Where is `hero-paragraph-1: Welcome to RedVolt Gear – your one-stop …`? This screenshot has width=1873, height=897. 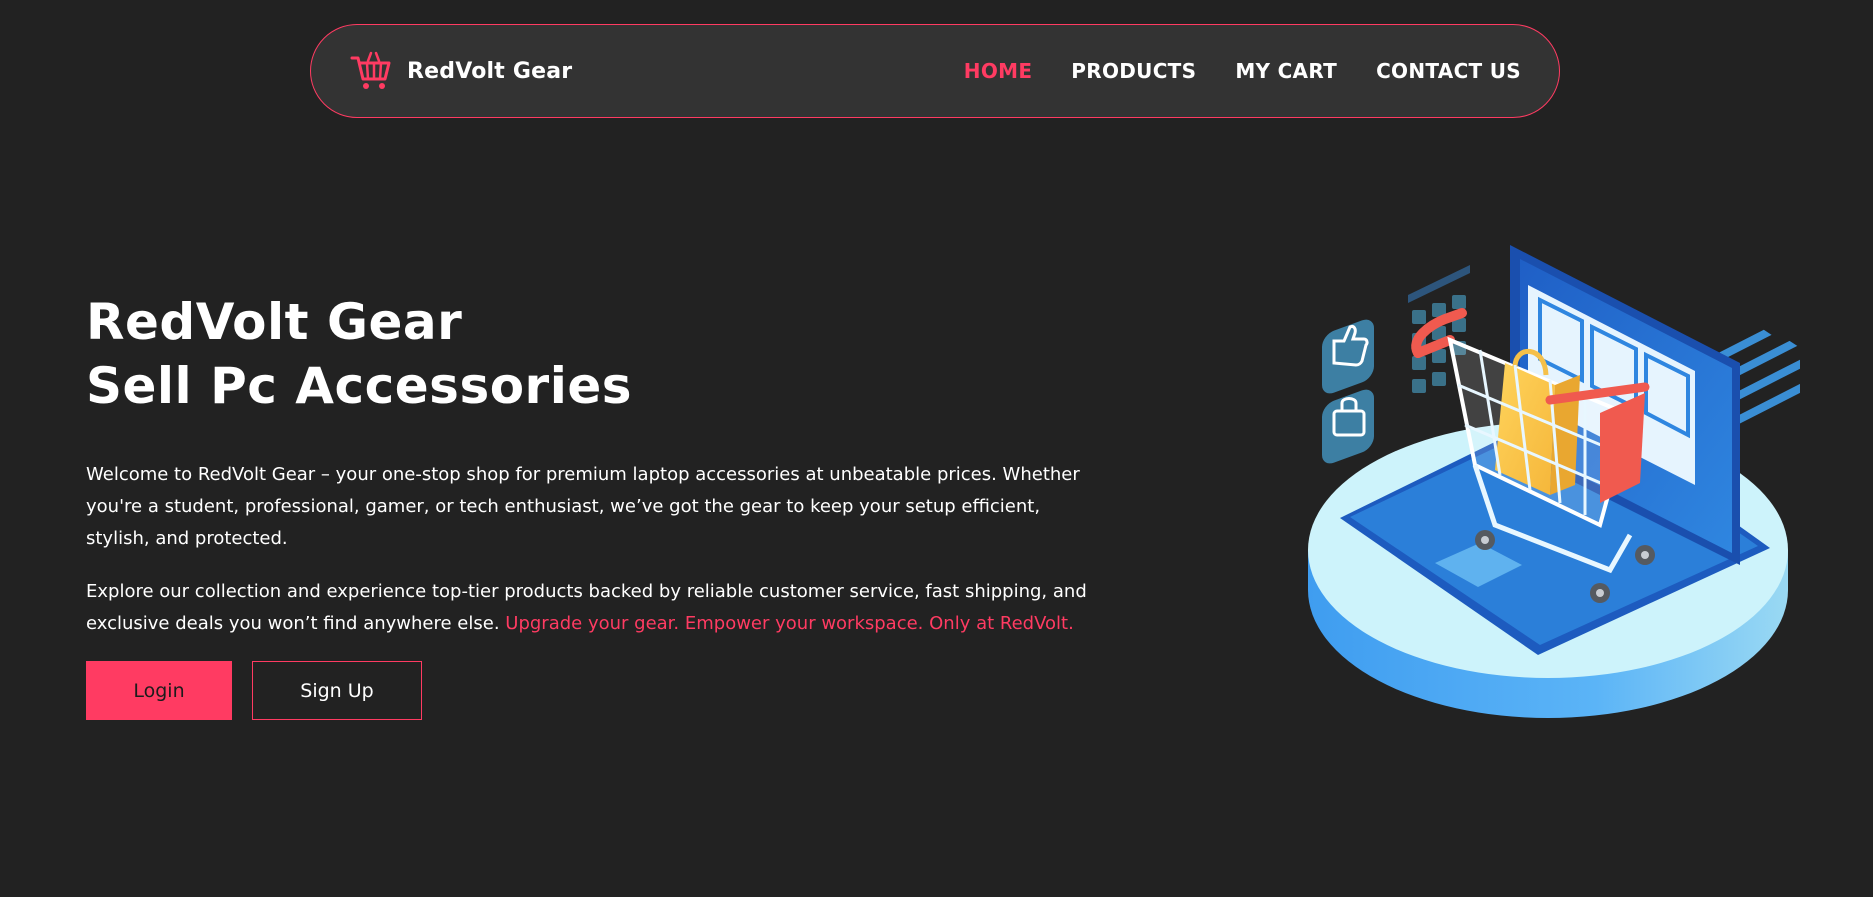
hero-paragraph-1: Welcome to RedVolt Gear – your one-stop … is located at coordinates (583, 506).